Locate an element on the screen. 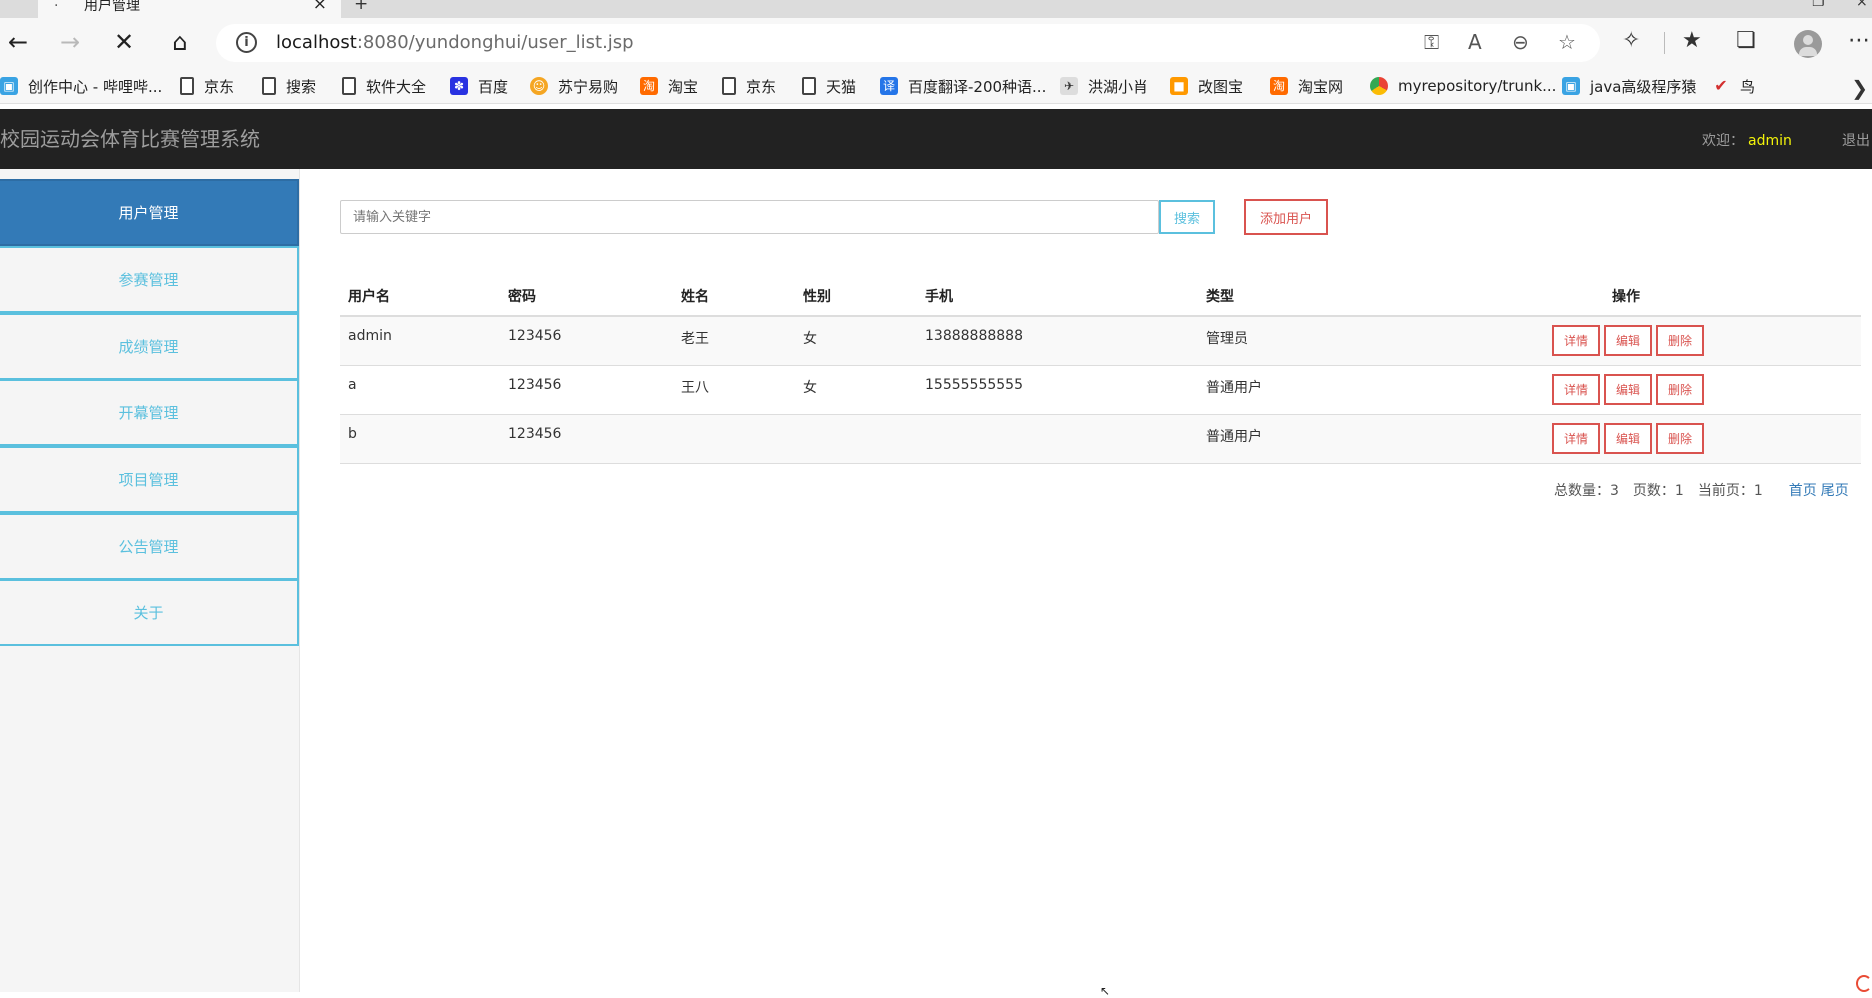  bookmark-item: ☺ 苏宁易购 is located at coordinates (574, 86).